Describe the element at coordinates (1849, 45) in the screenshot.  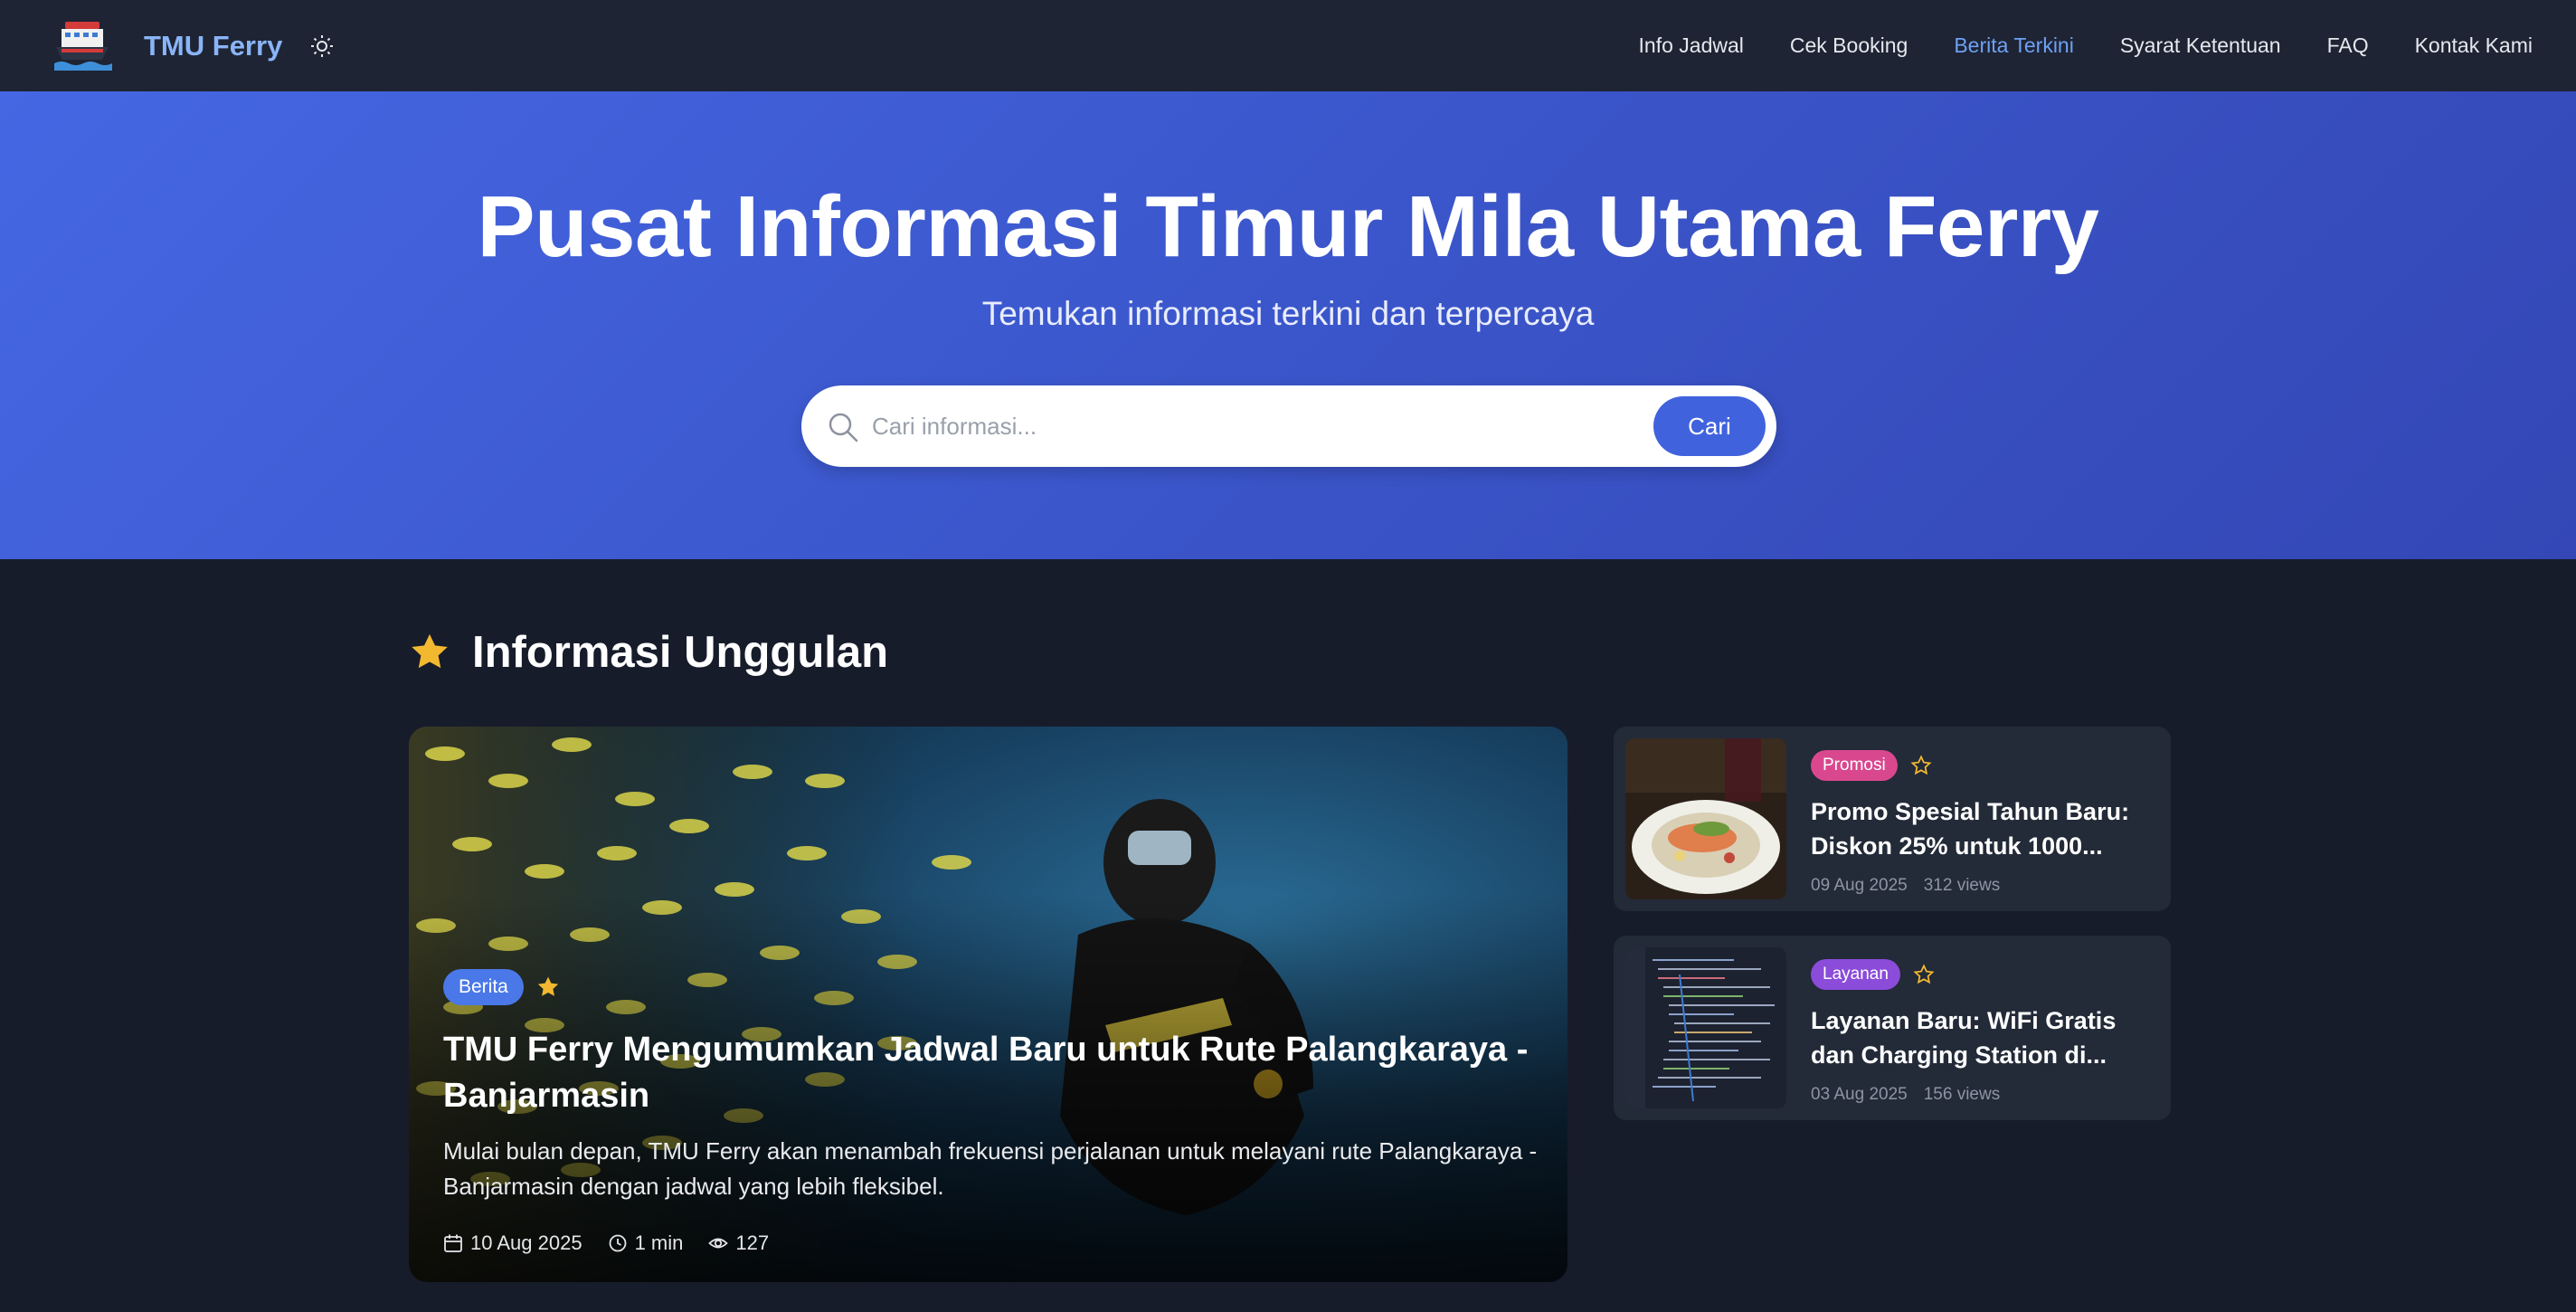
I see `nav-link-cek-booking: Cek Booking` at that location.